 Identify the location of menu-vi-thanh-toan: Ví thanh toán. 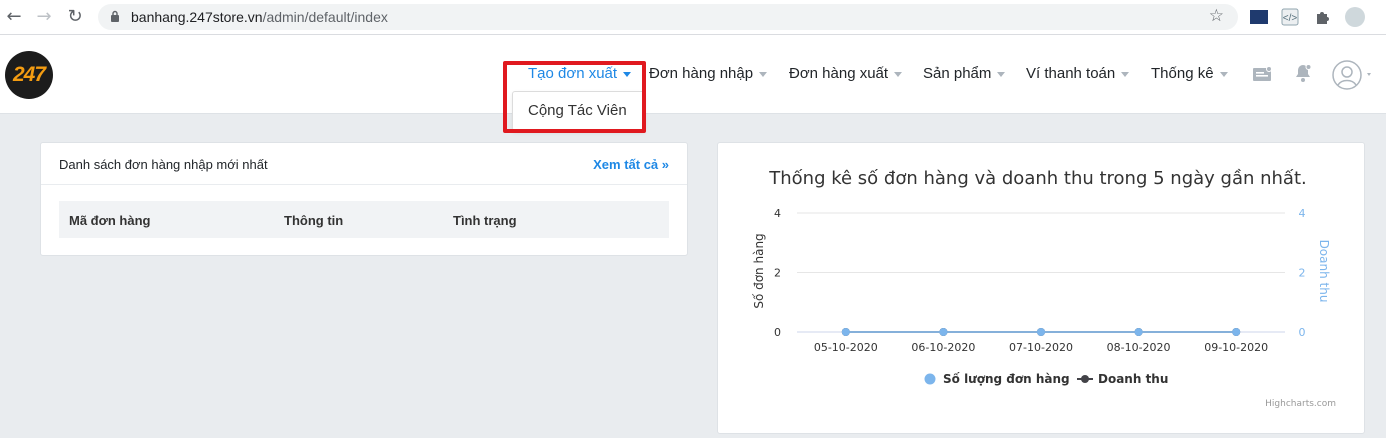
(1078, 73).